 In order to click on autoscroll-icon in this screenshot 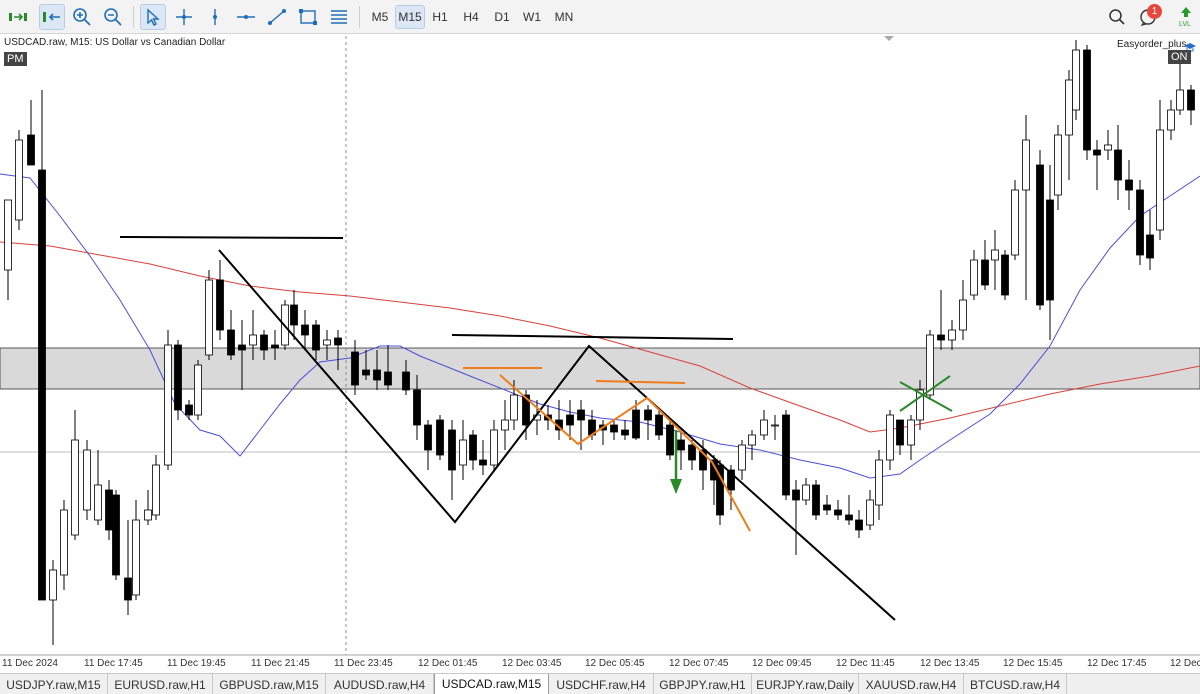, I will do `click(18, 17)`.